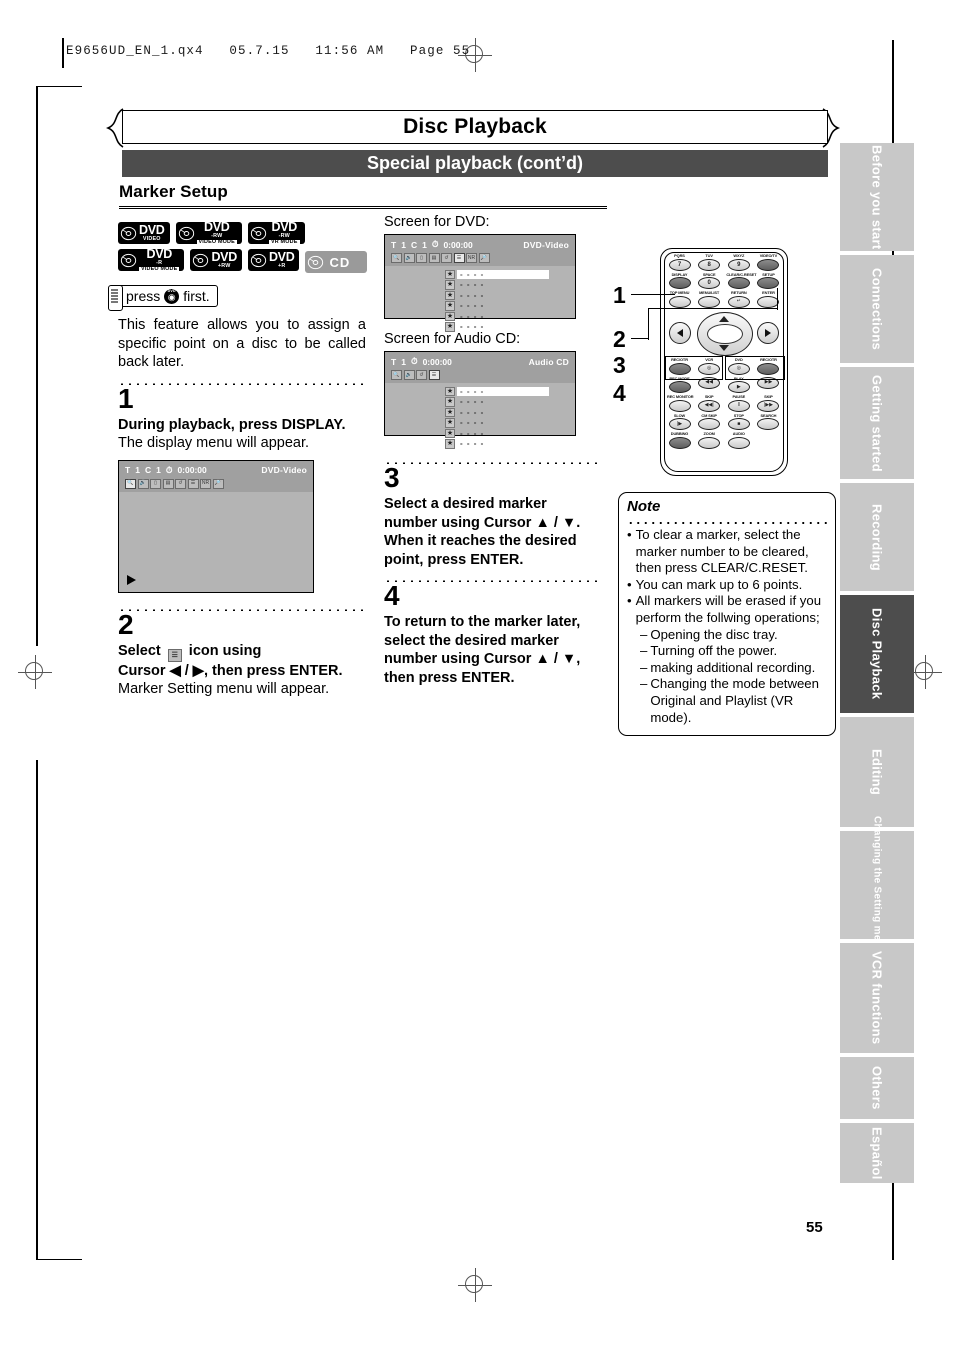 The height and width of the screenshot is (1351, 954). Describe the element at coordinates (284, 242) in the screenshot. I see `disc-badge-mode: VR MODE` at that location.